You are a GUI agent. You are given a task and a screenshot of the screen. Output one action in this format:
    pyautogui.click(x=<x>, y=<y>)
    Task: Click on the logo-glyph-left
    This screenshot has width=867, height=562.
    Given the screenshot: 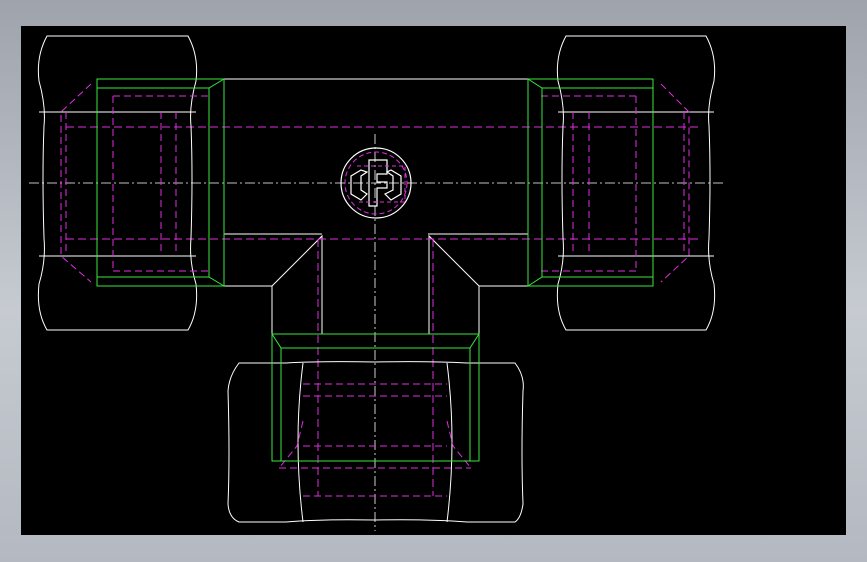 What is the action you would take?
    pyautogui.click(x=359, y=185)
    